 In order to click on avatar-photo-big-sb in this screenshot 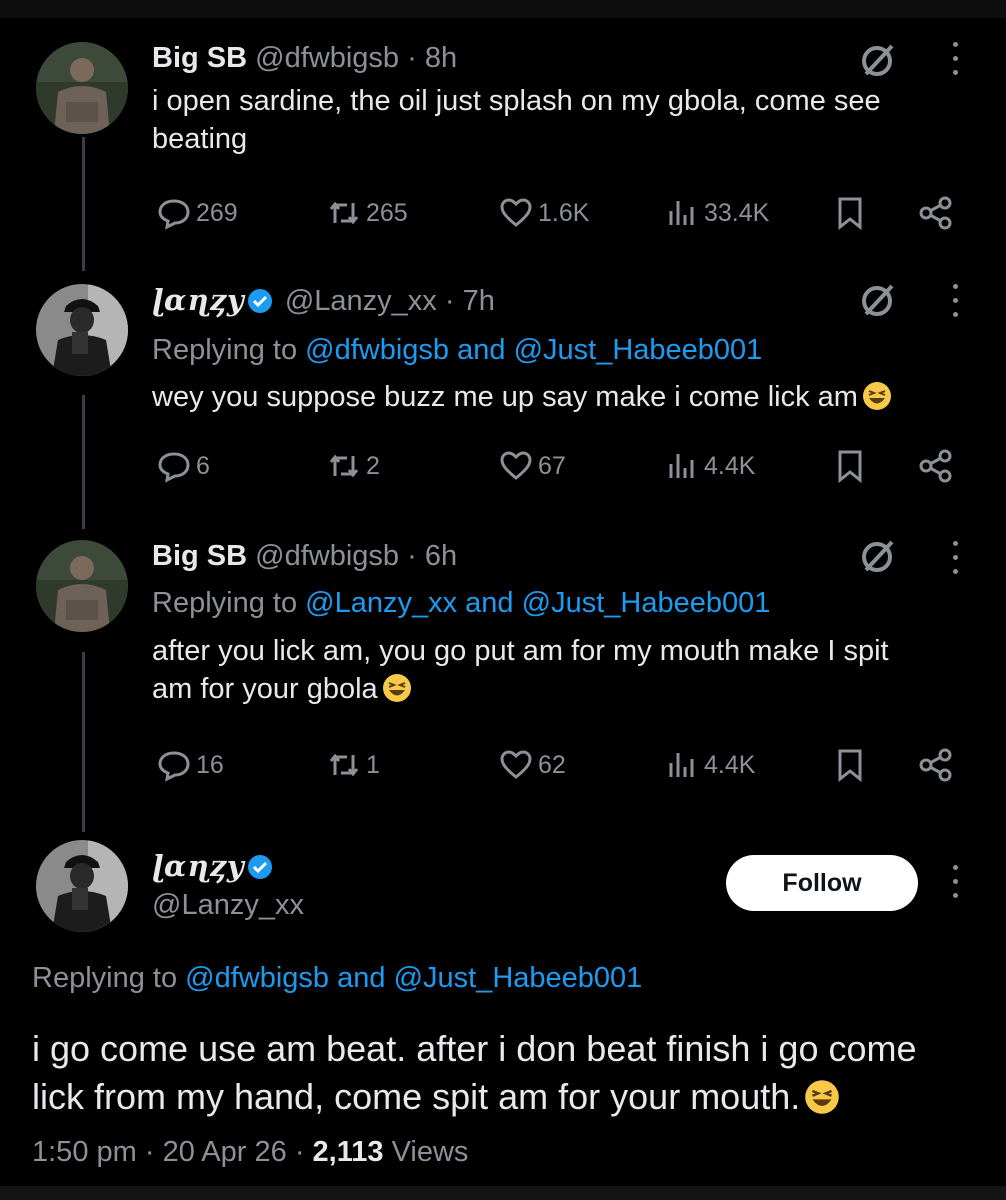, I will do `click(82, 88)`.